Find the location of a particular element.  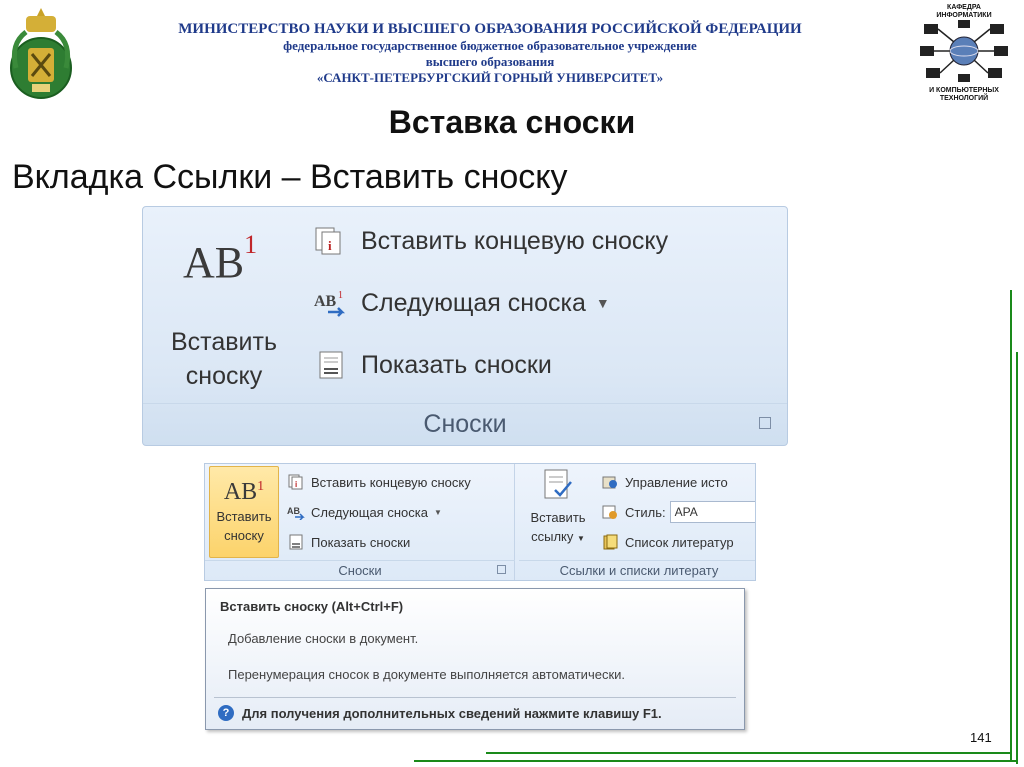

manage-sources-icon is located at coordinates (610, 482).